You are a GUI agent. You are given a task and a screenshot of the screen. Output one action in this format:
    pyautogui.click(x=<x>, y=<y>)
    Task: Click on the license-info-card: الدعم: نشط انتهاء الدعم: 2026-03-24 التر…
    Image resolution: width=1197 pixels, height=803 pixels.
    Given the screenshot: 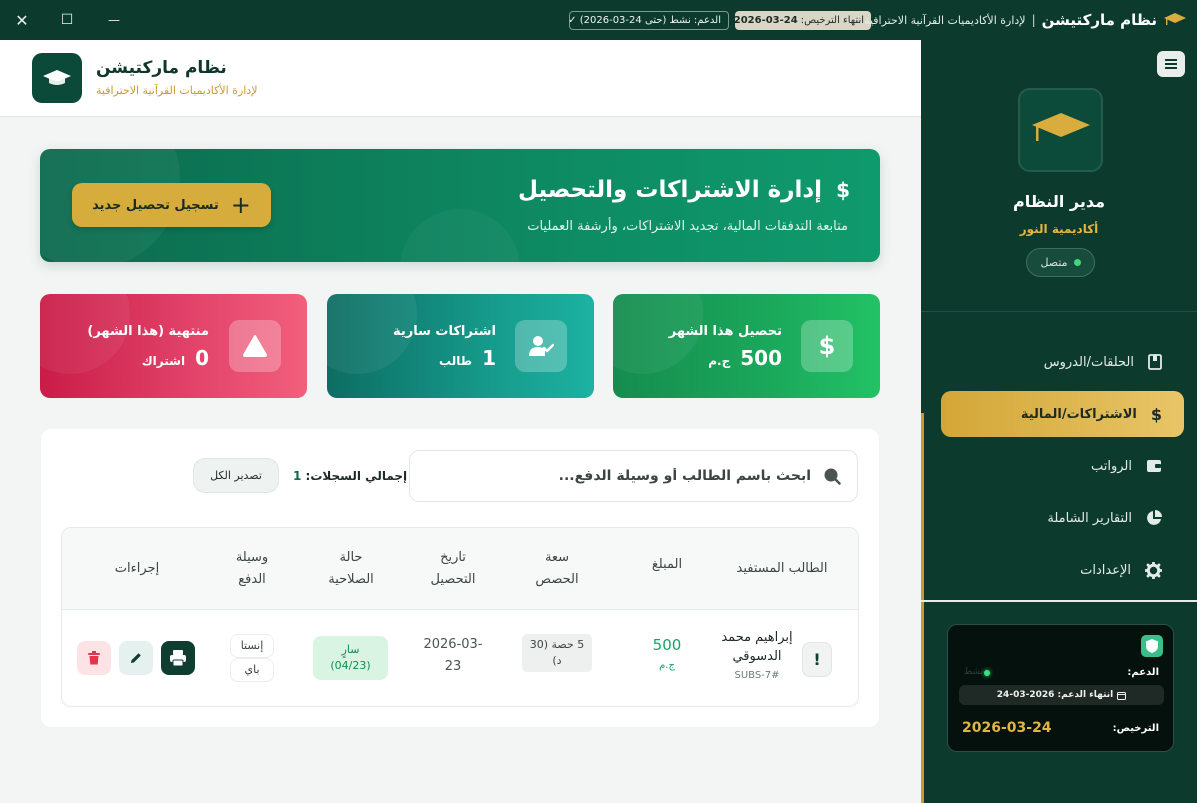 What is the action you would take?
    pyautogui.click(x=1060, y=688)
    